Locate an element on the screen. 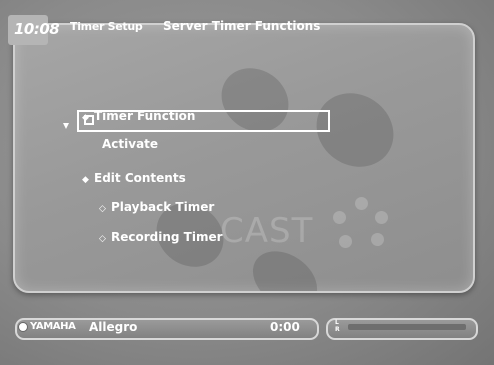  channel-labels: L R is located at coordinates (337, 326).